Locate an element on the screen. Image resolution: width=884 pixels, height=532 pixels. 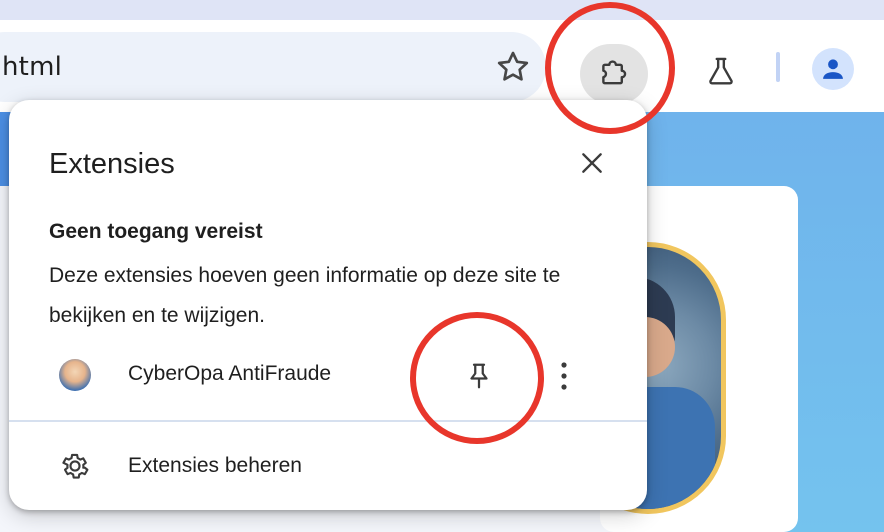
manage-extensions-item: Extensies beheren is located at coordinates (329, 465).